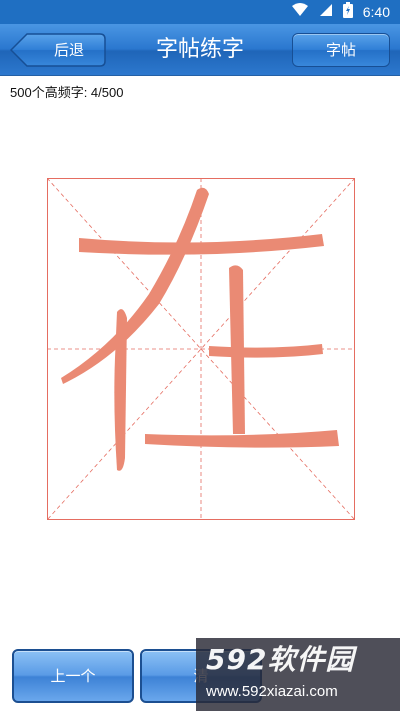  Describe the element at coordinates (341, 50) in the screenshot. I see `zitie-button: 字帖` at that location.